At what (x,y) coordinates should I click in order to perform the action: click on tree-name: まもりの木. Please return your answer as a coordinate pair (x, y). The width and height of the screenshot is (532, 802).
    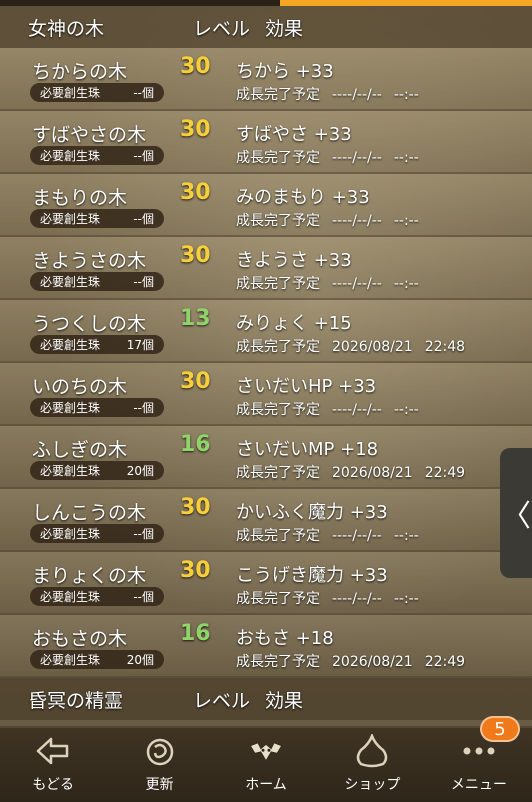
    Looking at the image, I should click on (80, 198).